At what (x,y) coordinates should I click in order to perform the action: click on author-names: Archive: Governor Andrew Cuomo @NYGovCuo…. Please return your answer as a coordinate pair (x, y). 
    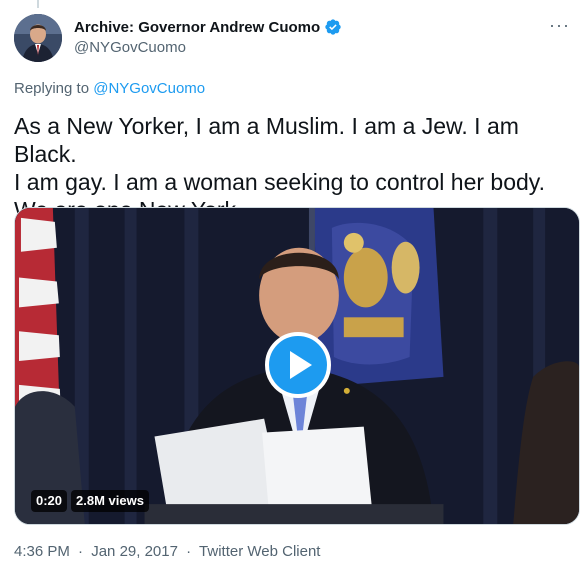
    Looking at the image, I should click on (208, 37).